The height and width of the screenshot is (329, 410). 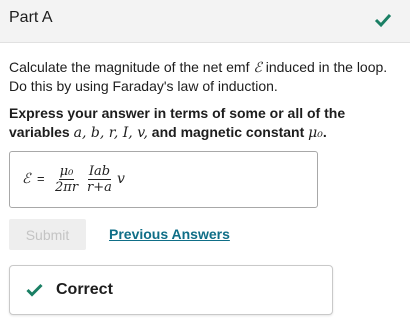 I want to click on fraction-denominator: r+a, so click(x=99, y=187).